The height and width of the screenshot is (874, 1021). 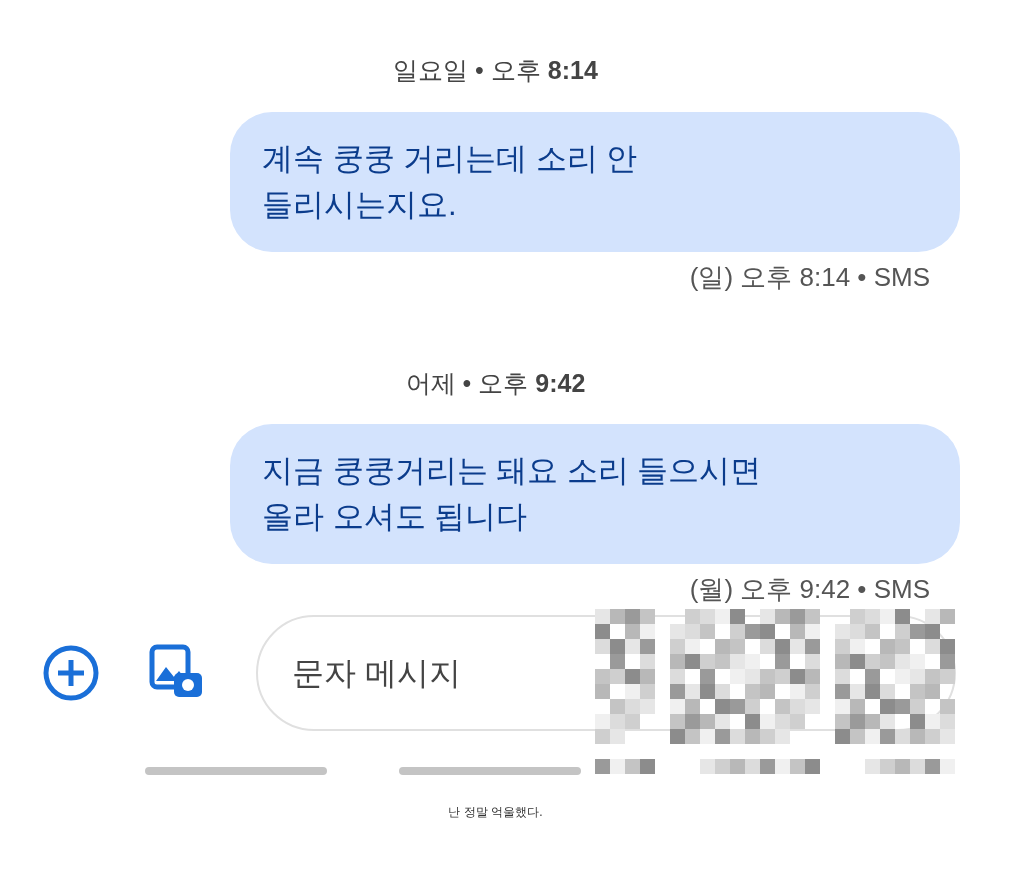 What do you see at coordinates (595, 181) in the screenshot?
I see `message-bubble: 계속 쿵쿵 거리는데 소리 안 들리시는지요.` at bounding box center [595, 181].